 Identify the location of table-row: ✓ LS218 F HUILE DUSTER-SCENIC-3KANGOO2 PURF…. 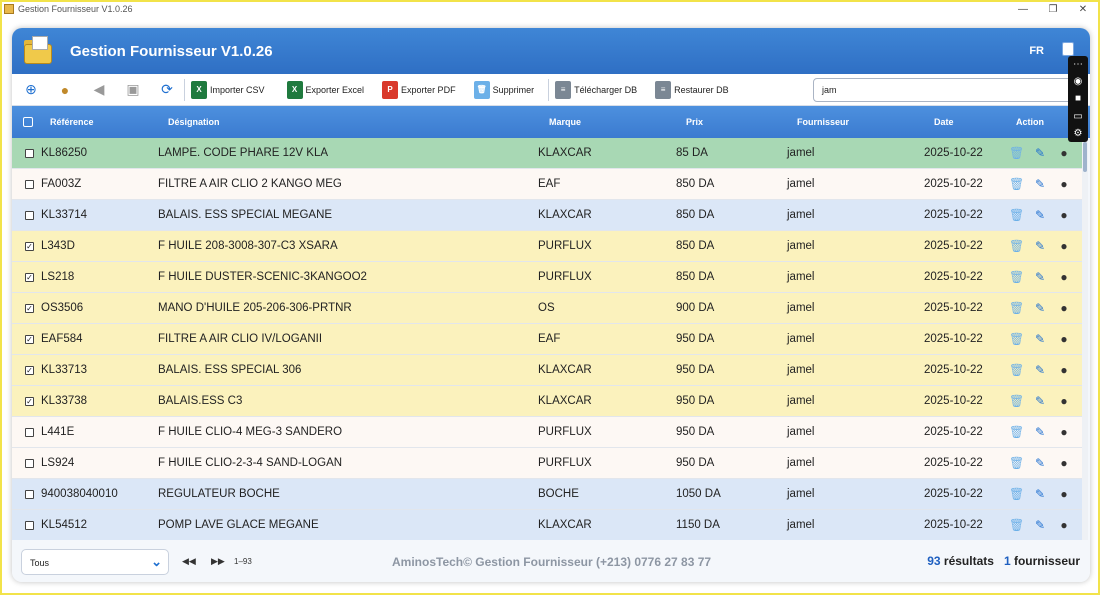
(547, 277).